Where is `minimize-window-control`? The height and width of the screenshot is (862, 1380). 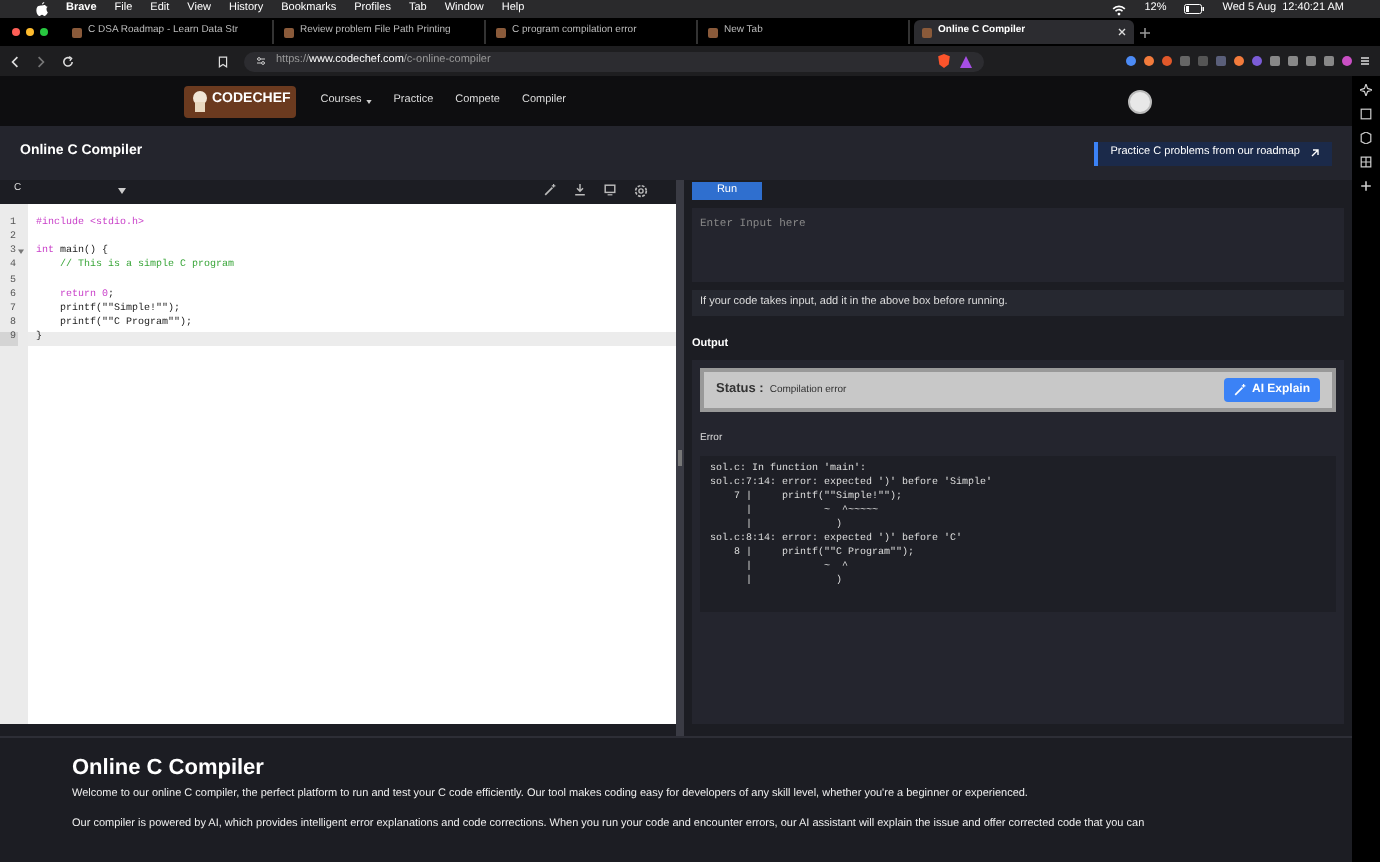
minimize-window-control is located at coordinates (30, 32).